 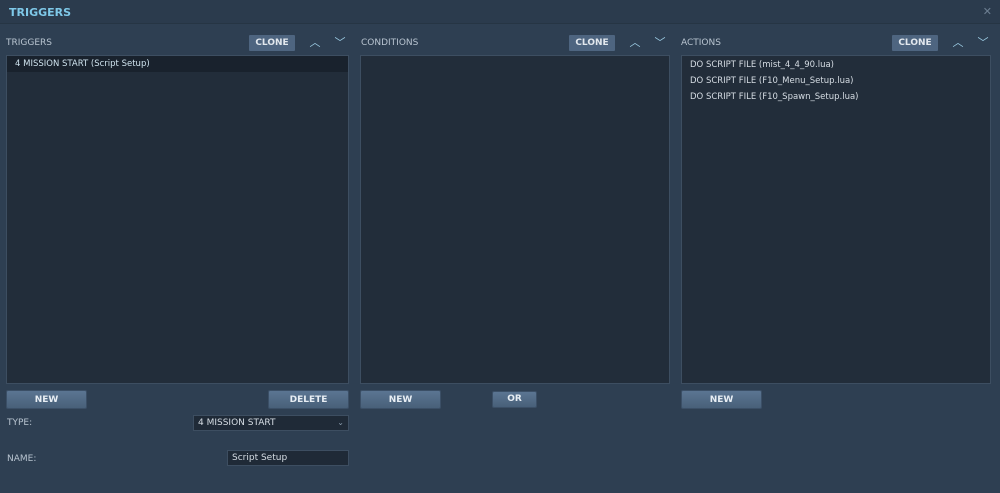 What do you see at coordinates (340, 422) in the screenshot?
I see `chevron-down-icon: ⌄` at bounding box center [340, 422].